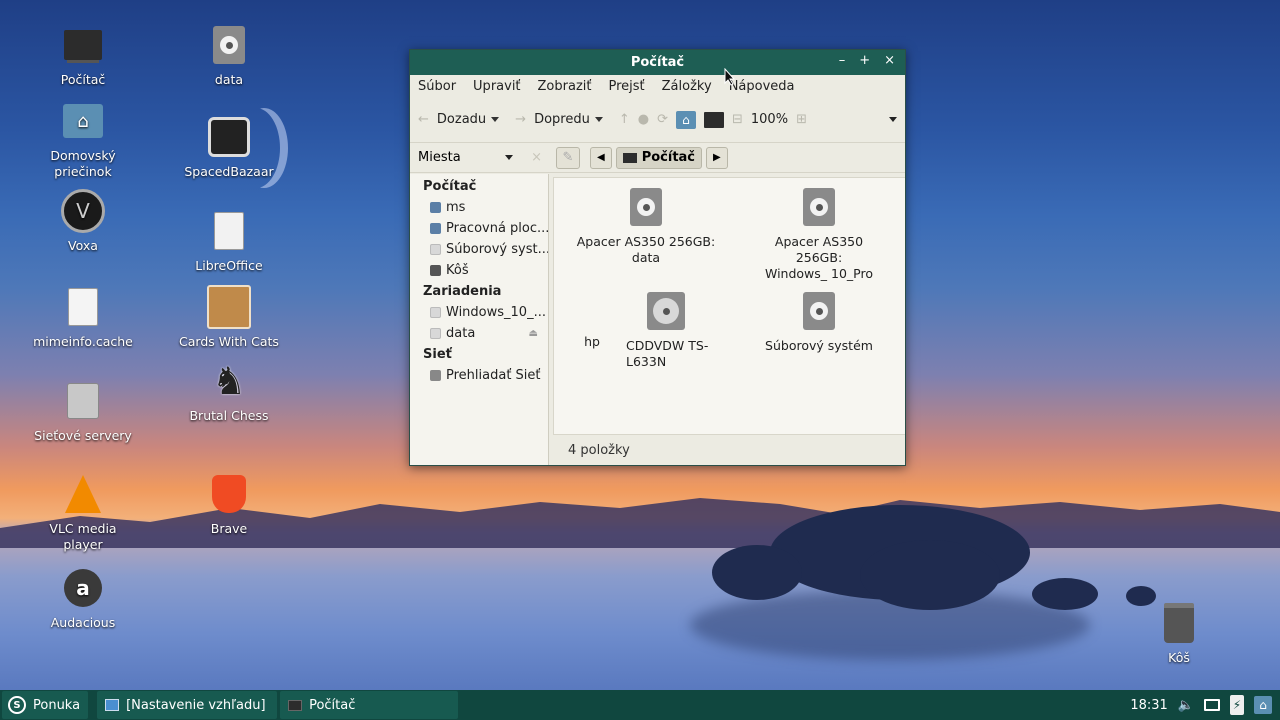 The width and height of the screenshot is (1280, 720). I want to click on desktop-icon-network-servers: Sieťové servery, so click(83, 411).